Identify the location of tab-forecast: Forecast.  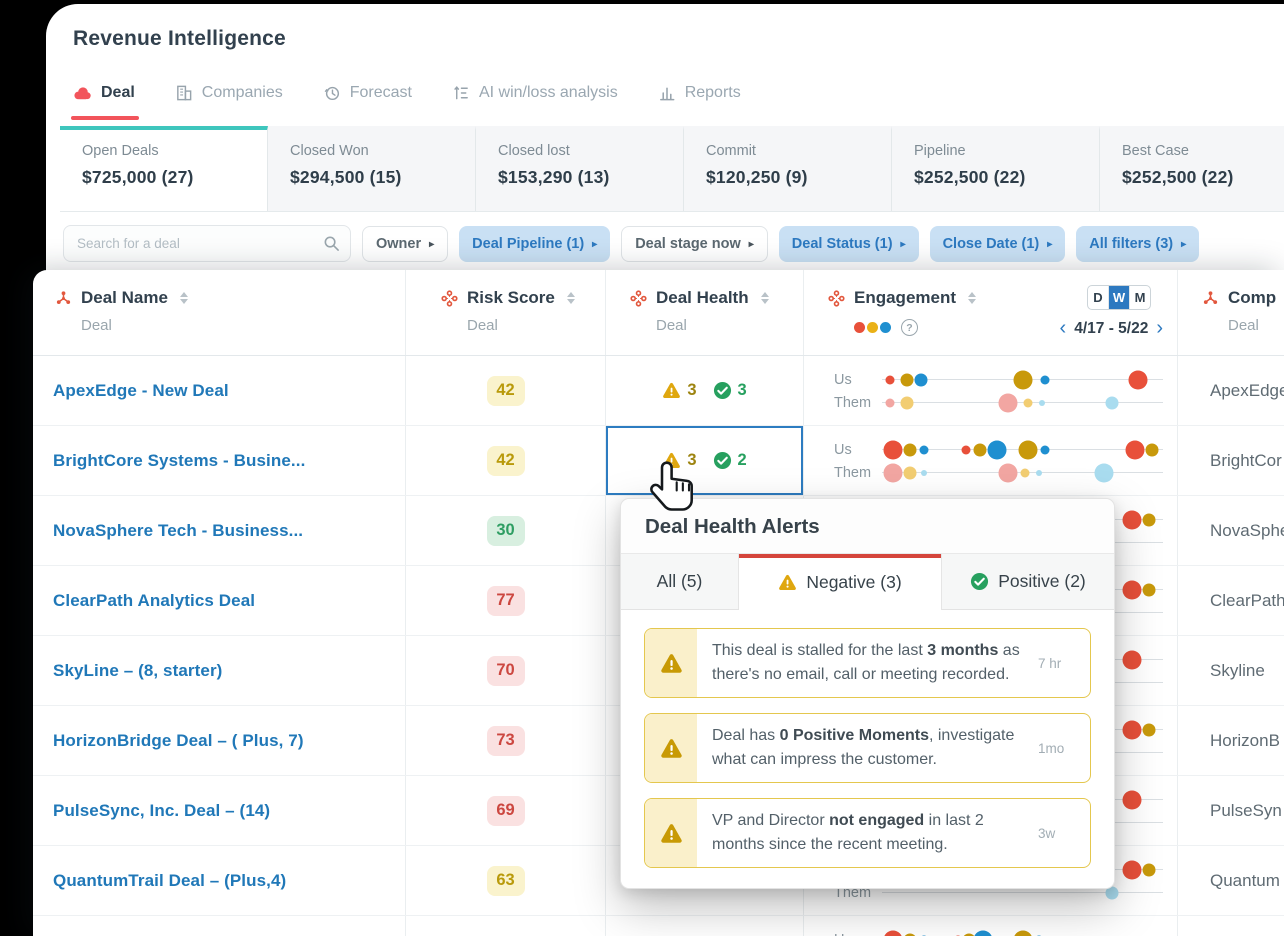
(367, 93).